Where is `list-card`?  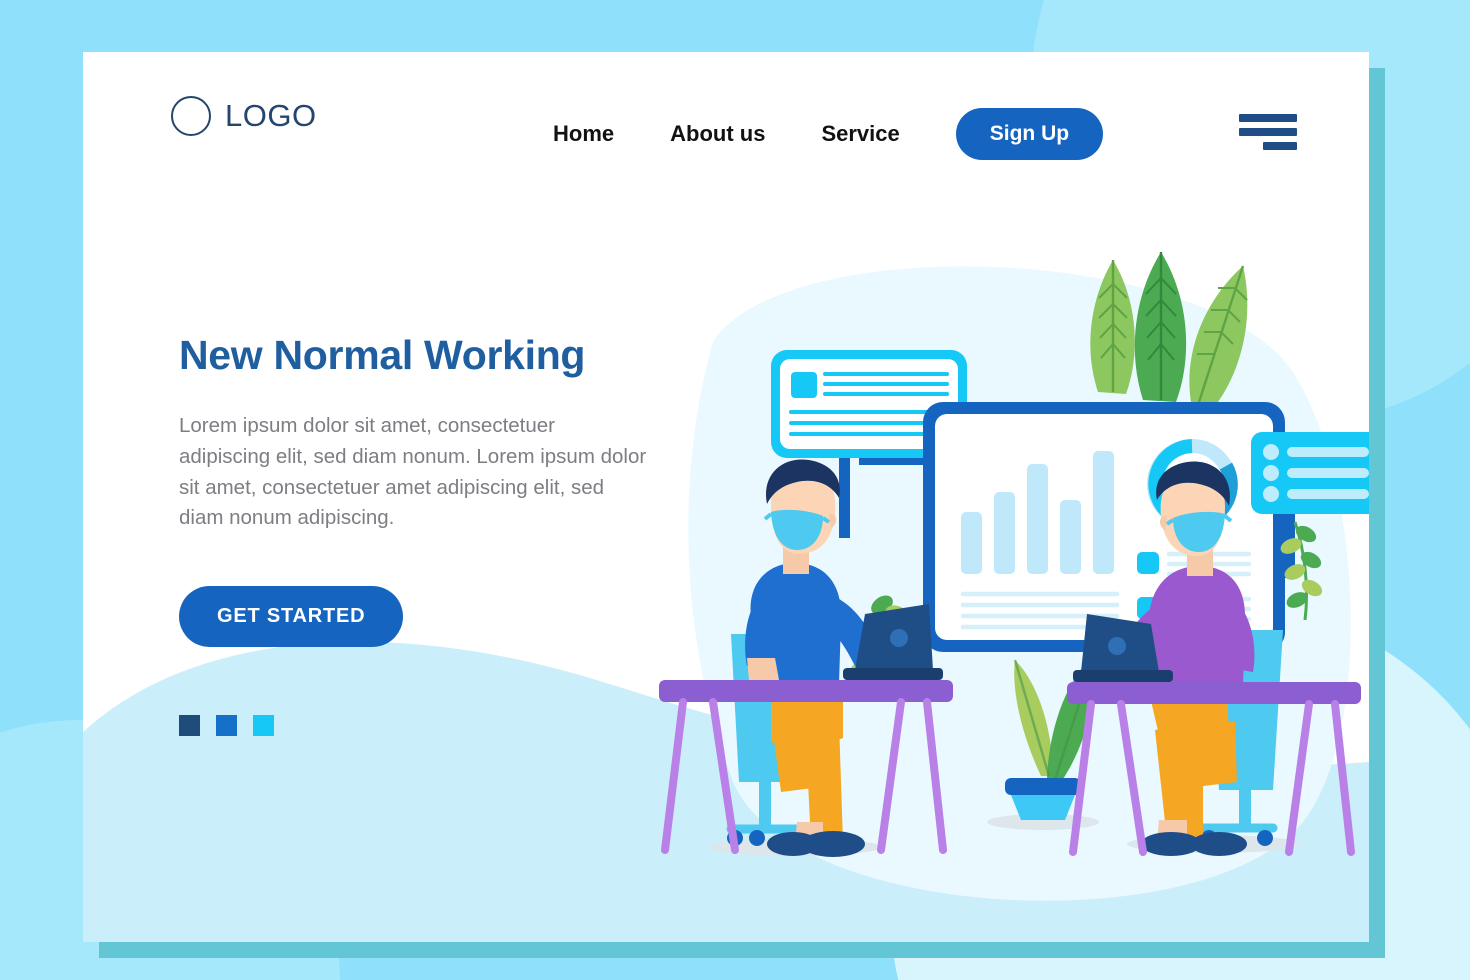
list-card is located at coordinates (1310, 473).